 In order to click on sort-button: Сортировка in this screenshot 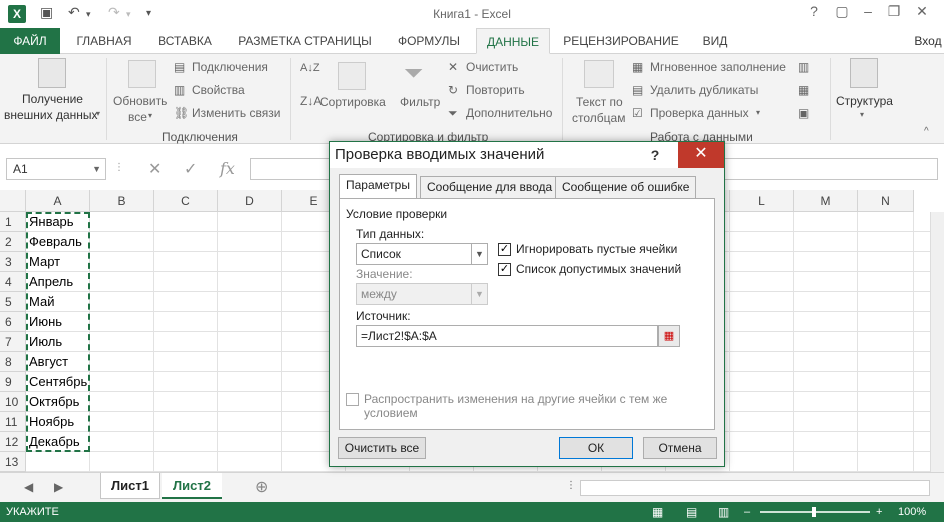, I will do `click(353, 102)`.